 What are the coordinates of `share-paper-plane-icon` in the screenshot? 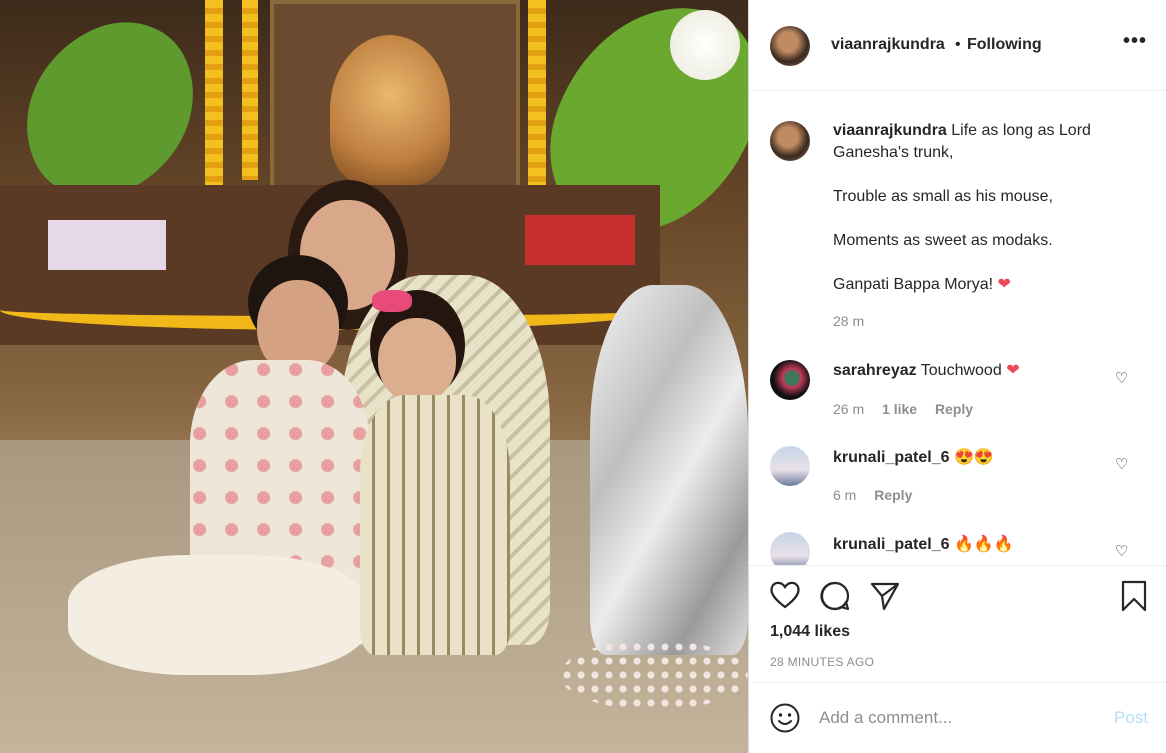 It's located at (885, 598).